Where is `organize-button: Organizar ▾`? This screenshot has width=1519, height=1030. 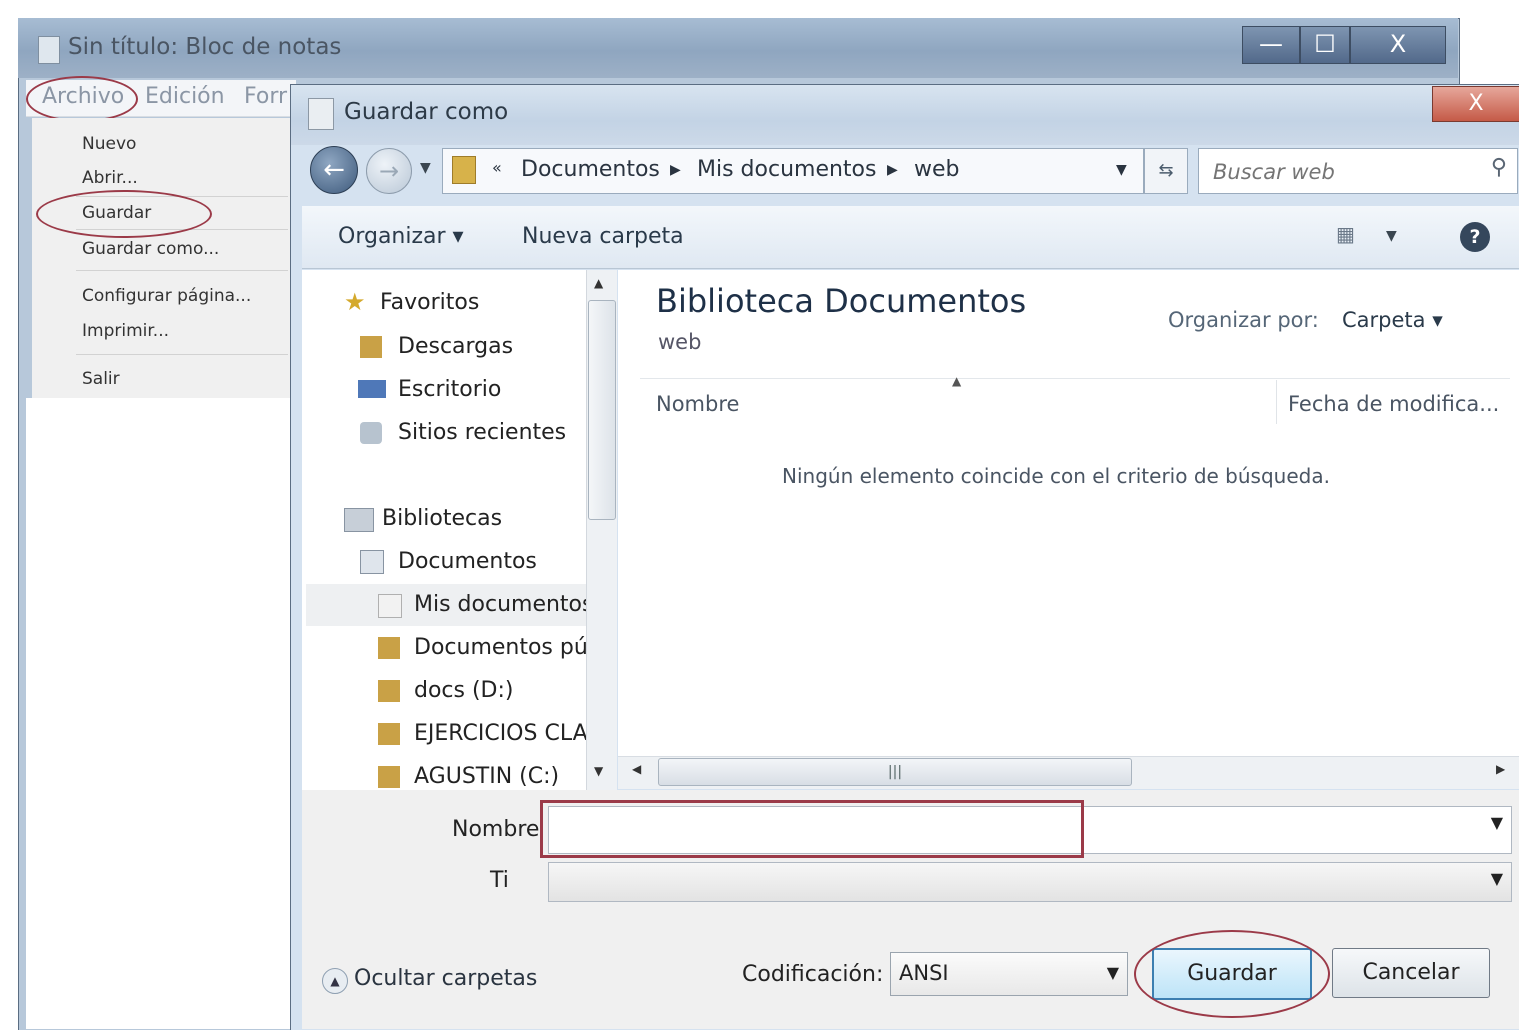 organize-button: Organizar ▾ is located at coordinates (401, 236).